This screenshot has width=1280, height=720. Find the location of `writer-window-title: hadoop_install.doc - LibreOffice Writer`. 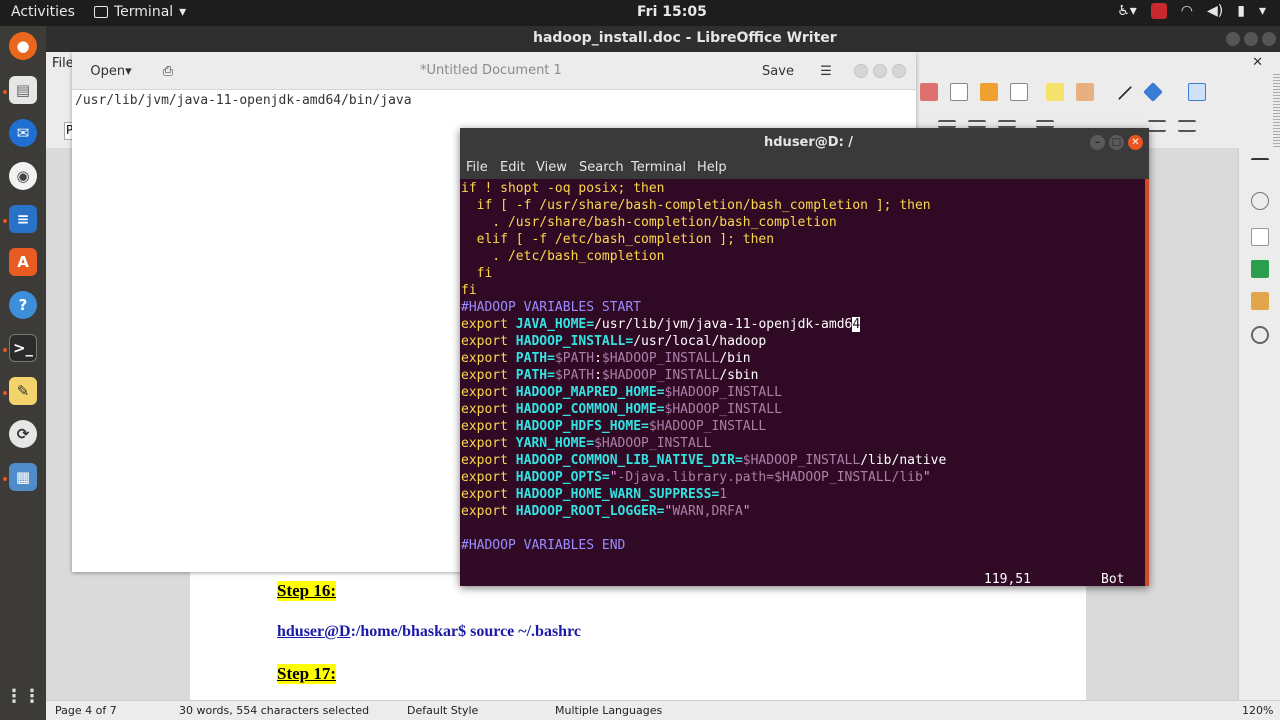

writer-window-title: hadoop_install.doc - LibreOffice Writer is located at coordinates (685, 38).